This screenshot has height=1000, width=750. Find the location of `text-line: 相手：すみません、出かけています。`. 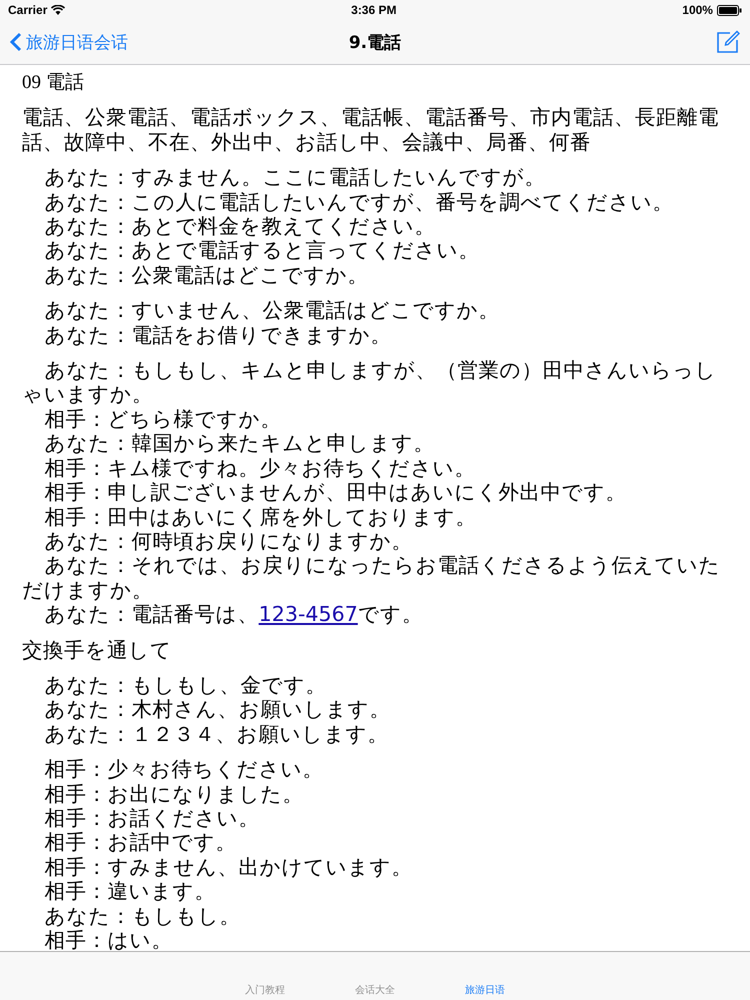

text-line: 相手：すみません、出かけています。 is located at coordinates (229, 867).